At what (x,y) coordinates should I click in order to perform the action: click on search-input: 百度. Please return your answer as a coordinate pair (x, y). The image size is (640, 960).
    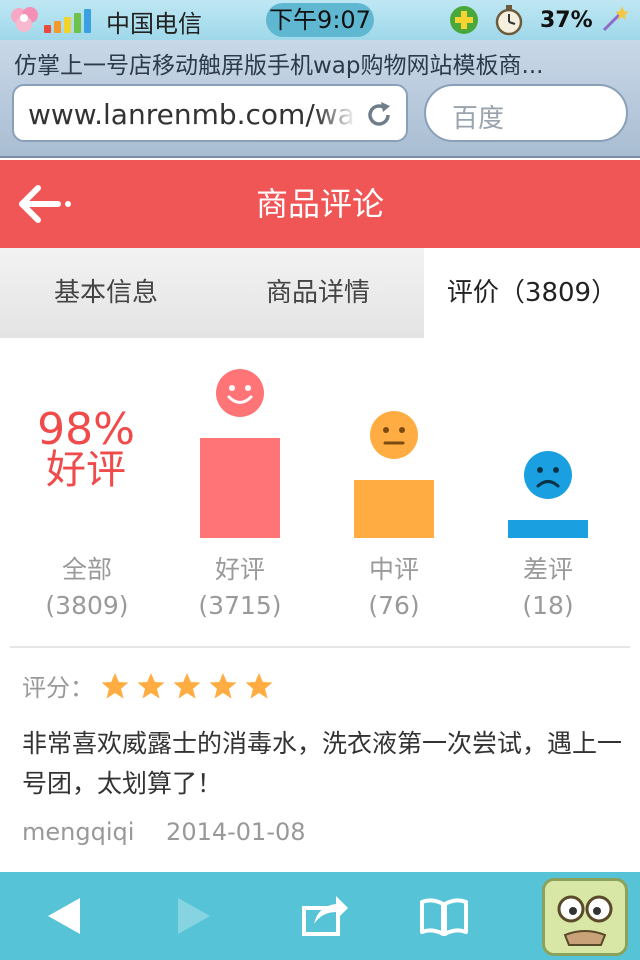
    Looking at the image, I should click on (526, 113).